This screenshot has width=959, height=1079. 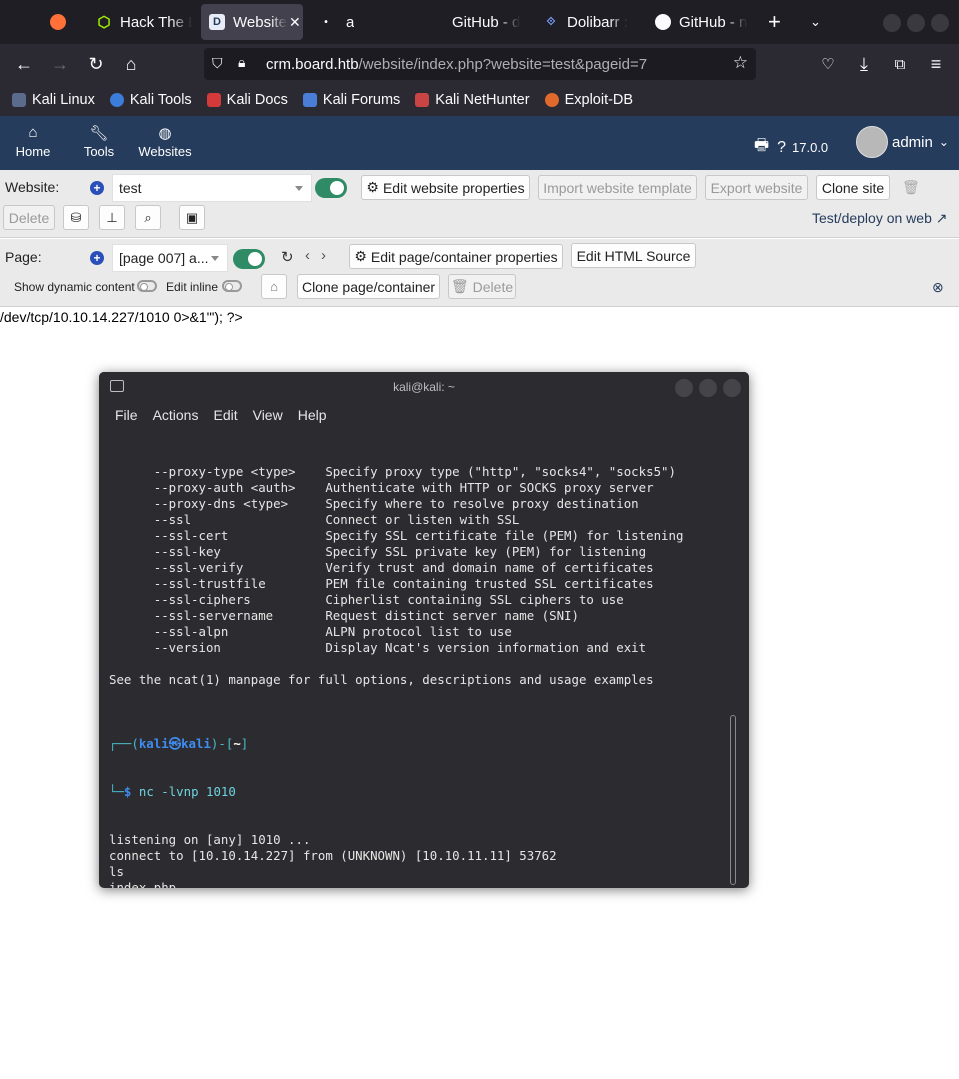 I want to click on clone-page-button: Clone page/container, so click(x=368, y=286).